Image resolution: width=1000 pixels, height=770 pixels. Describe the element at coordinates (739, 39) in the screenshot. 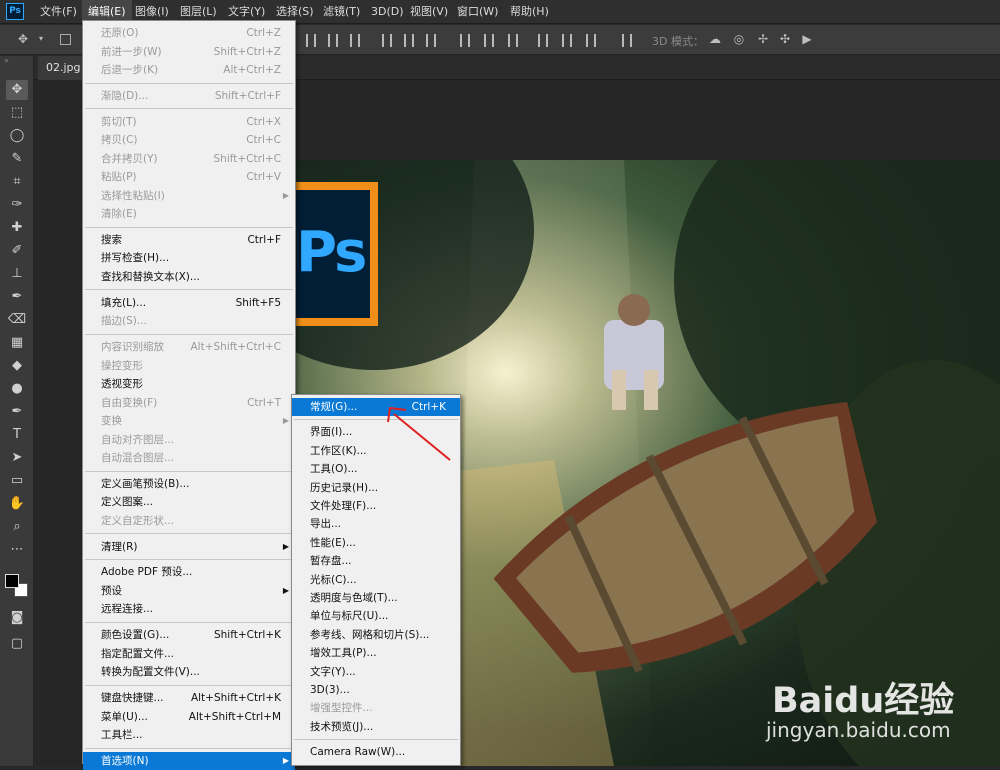

I see `3d-roll-icon: ◎` at that location.